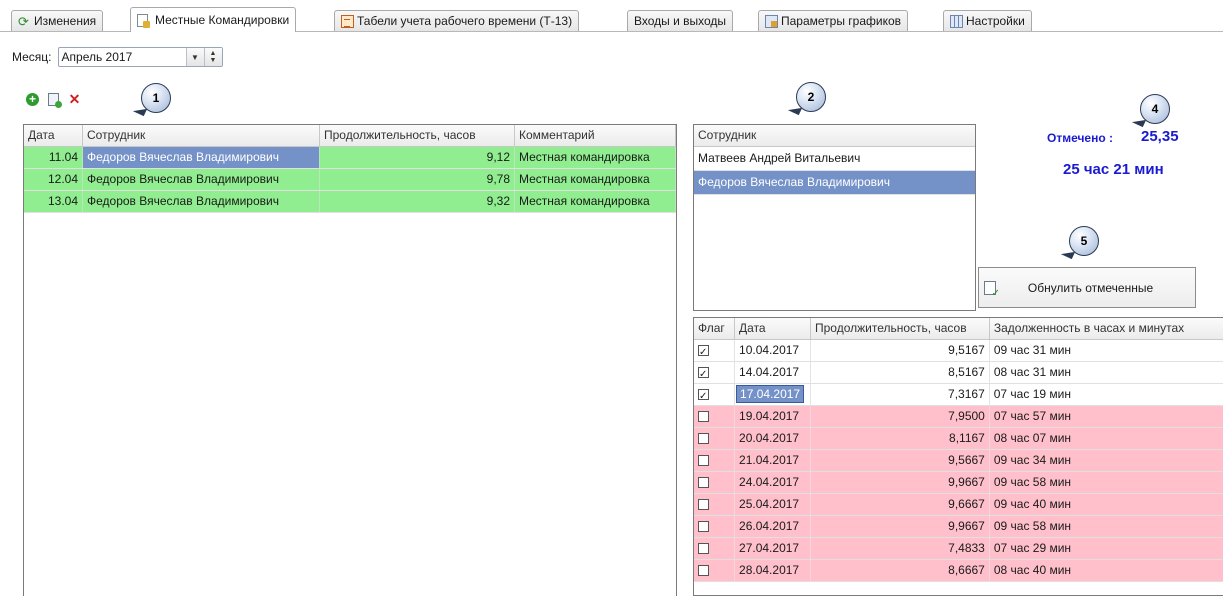 Image resolution: width=1223 pixels, height=596 pixels. Describe the element at coordinates (779, 158) in the screenshot. I see `cell-employee: Матвеев Андрей Витальевич` at that location.